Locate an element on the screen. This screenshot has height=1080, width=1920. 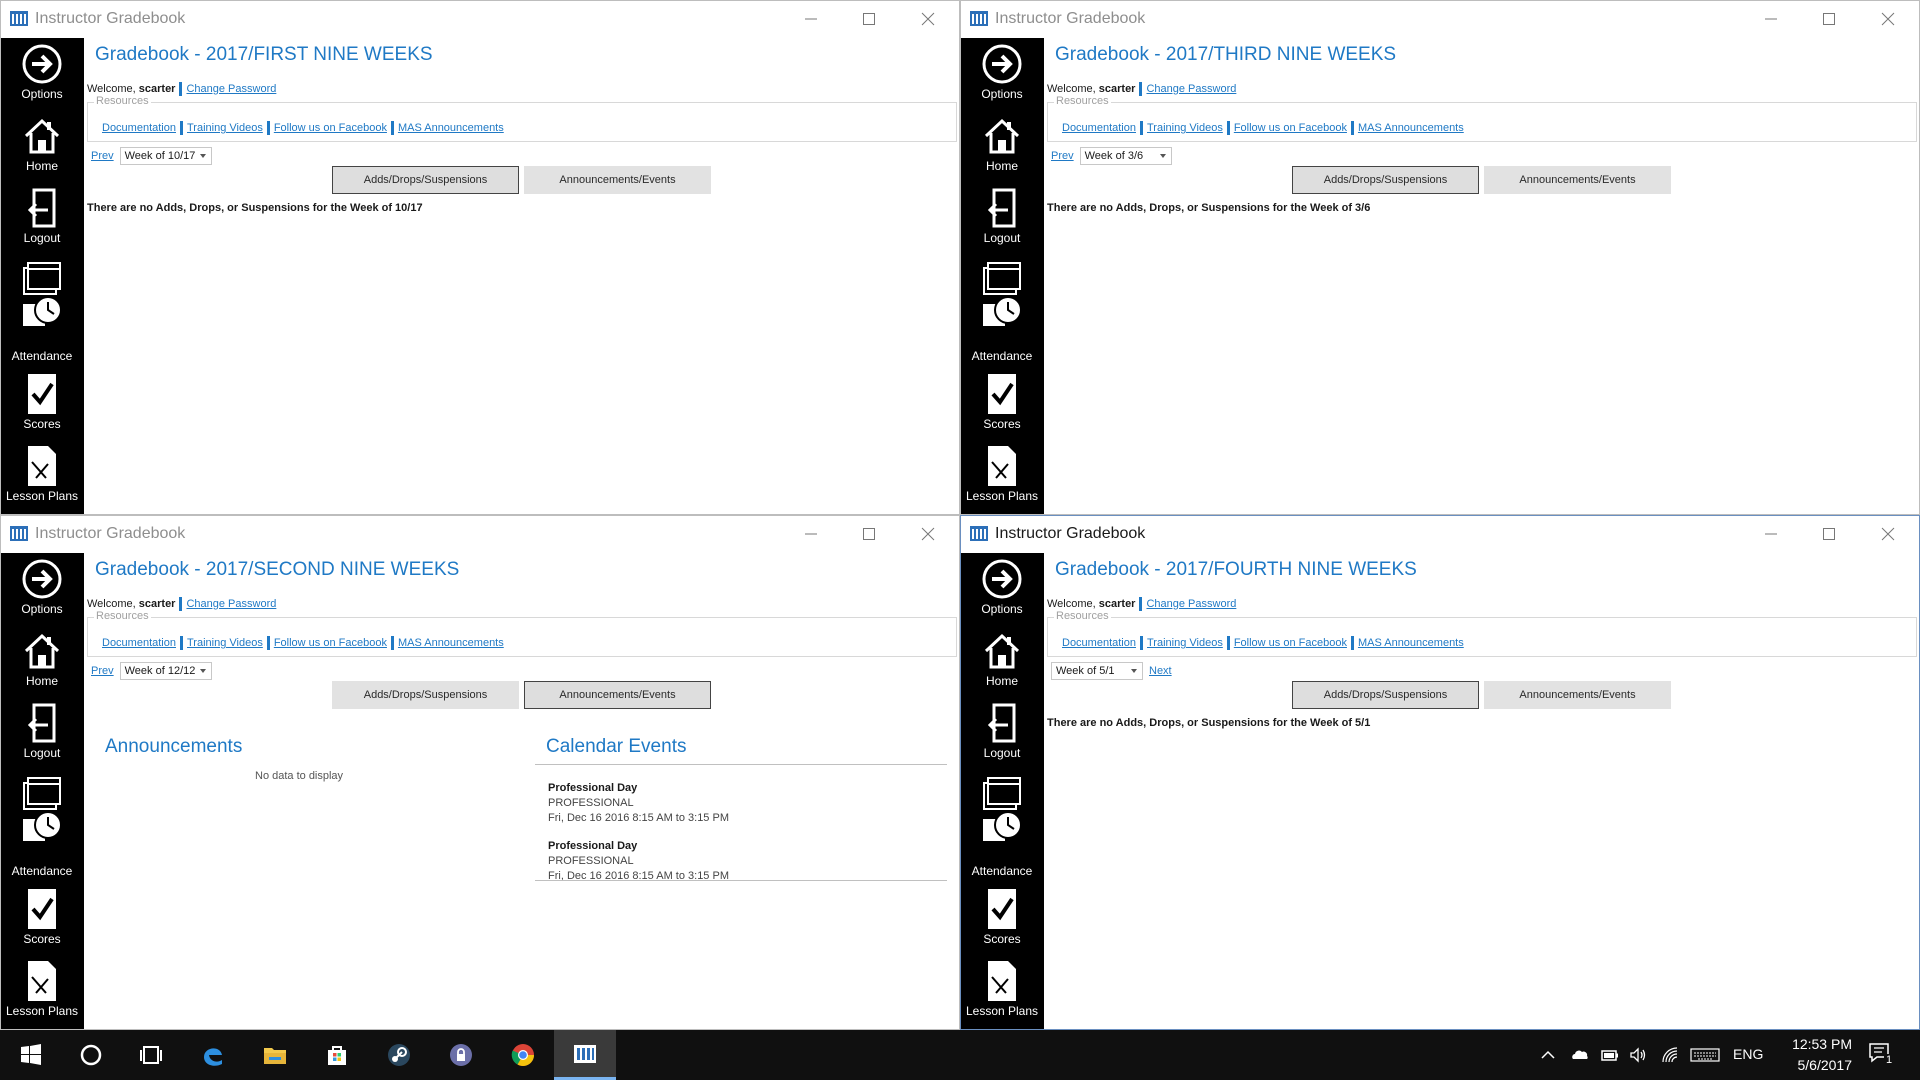
week-select: Week of 3/6 is located at coordinates (1125, 156).